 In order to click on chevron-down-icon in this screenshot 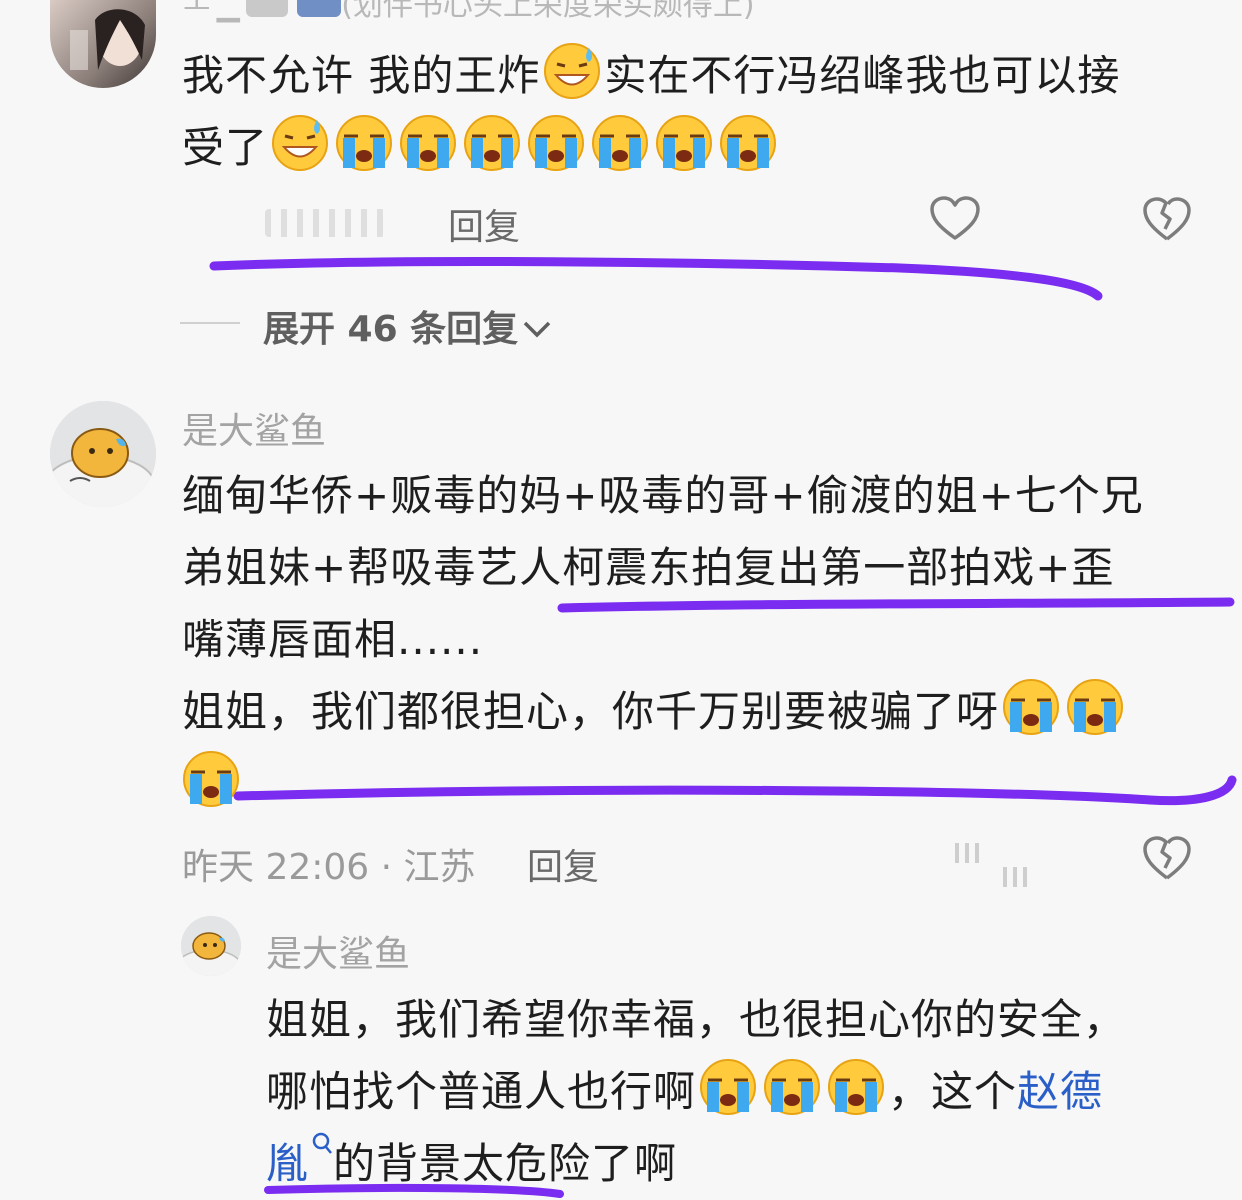, I will do `click(537, 329)`.